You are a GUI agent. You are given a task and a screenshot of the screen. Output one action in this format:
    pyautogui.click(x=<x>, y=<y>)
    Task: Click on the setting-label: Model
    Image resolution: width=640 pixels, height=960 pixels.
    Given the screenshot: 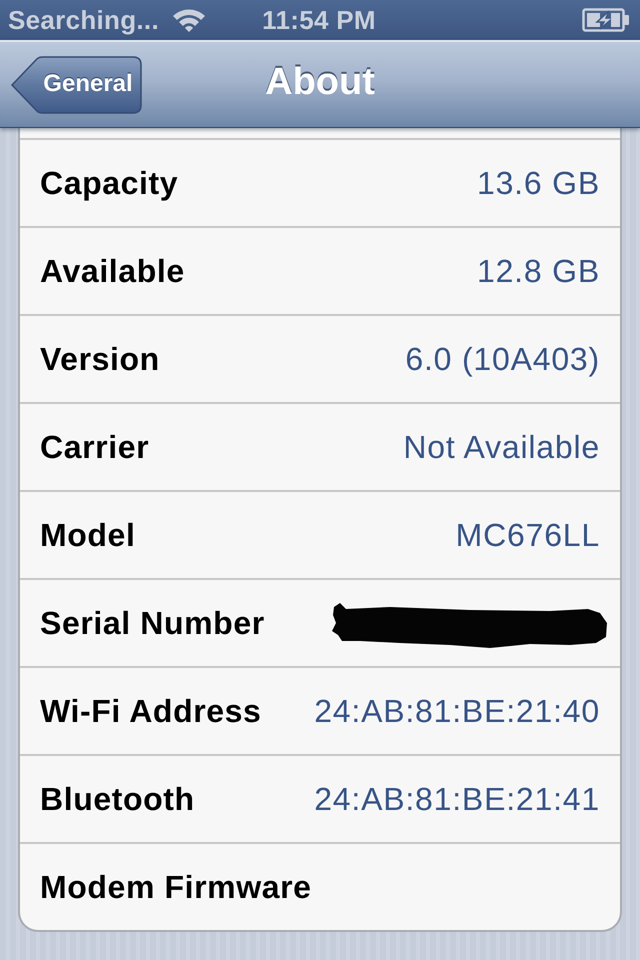 What is the action you would take?
    pyautogui.click(x=88, y=535)
    